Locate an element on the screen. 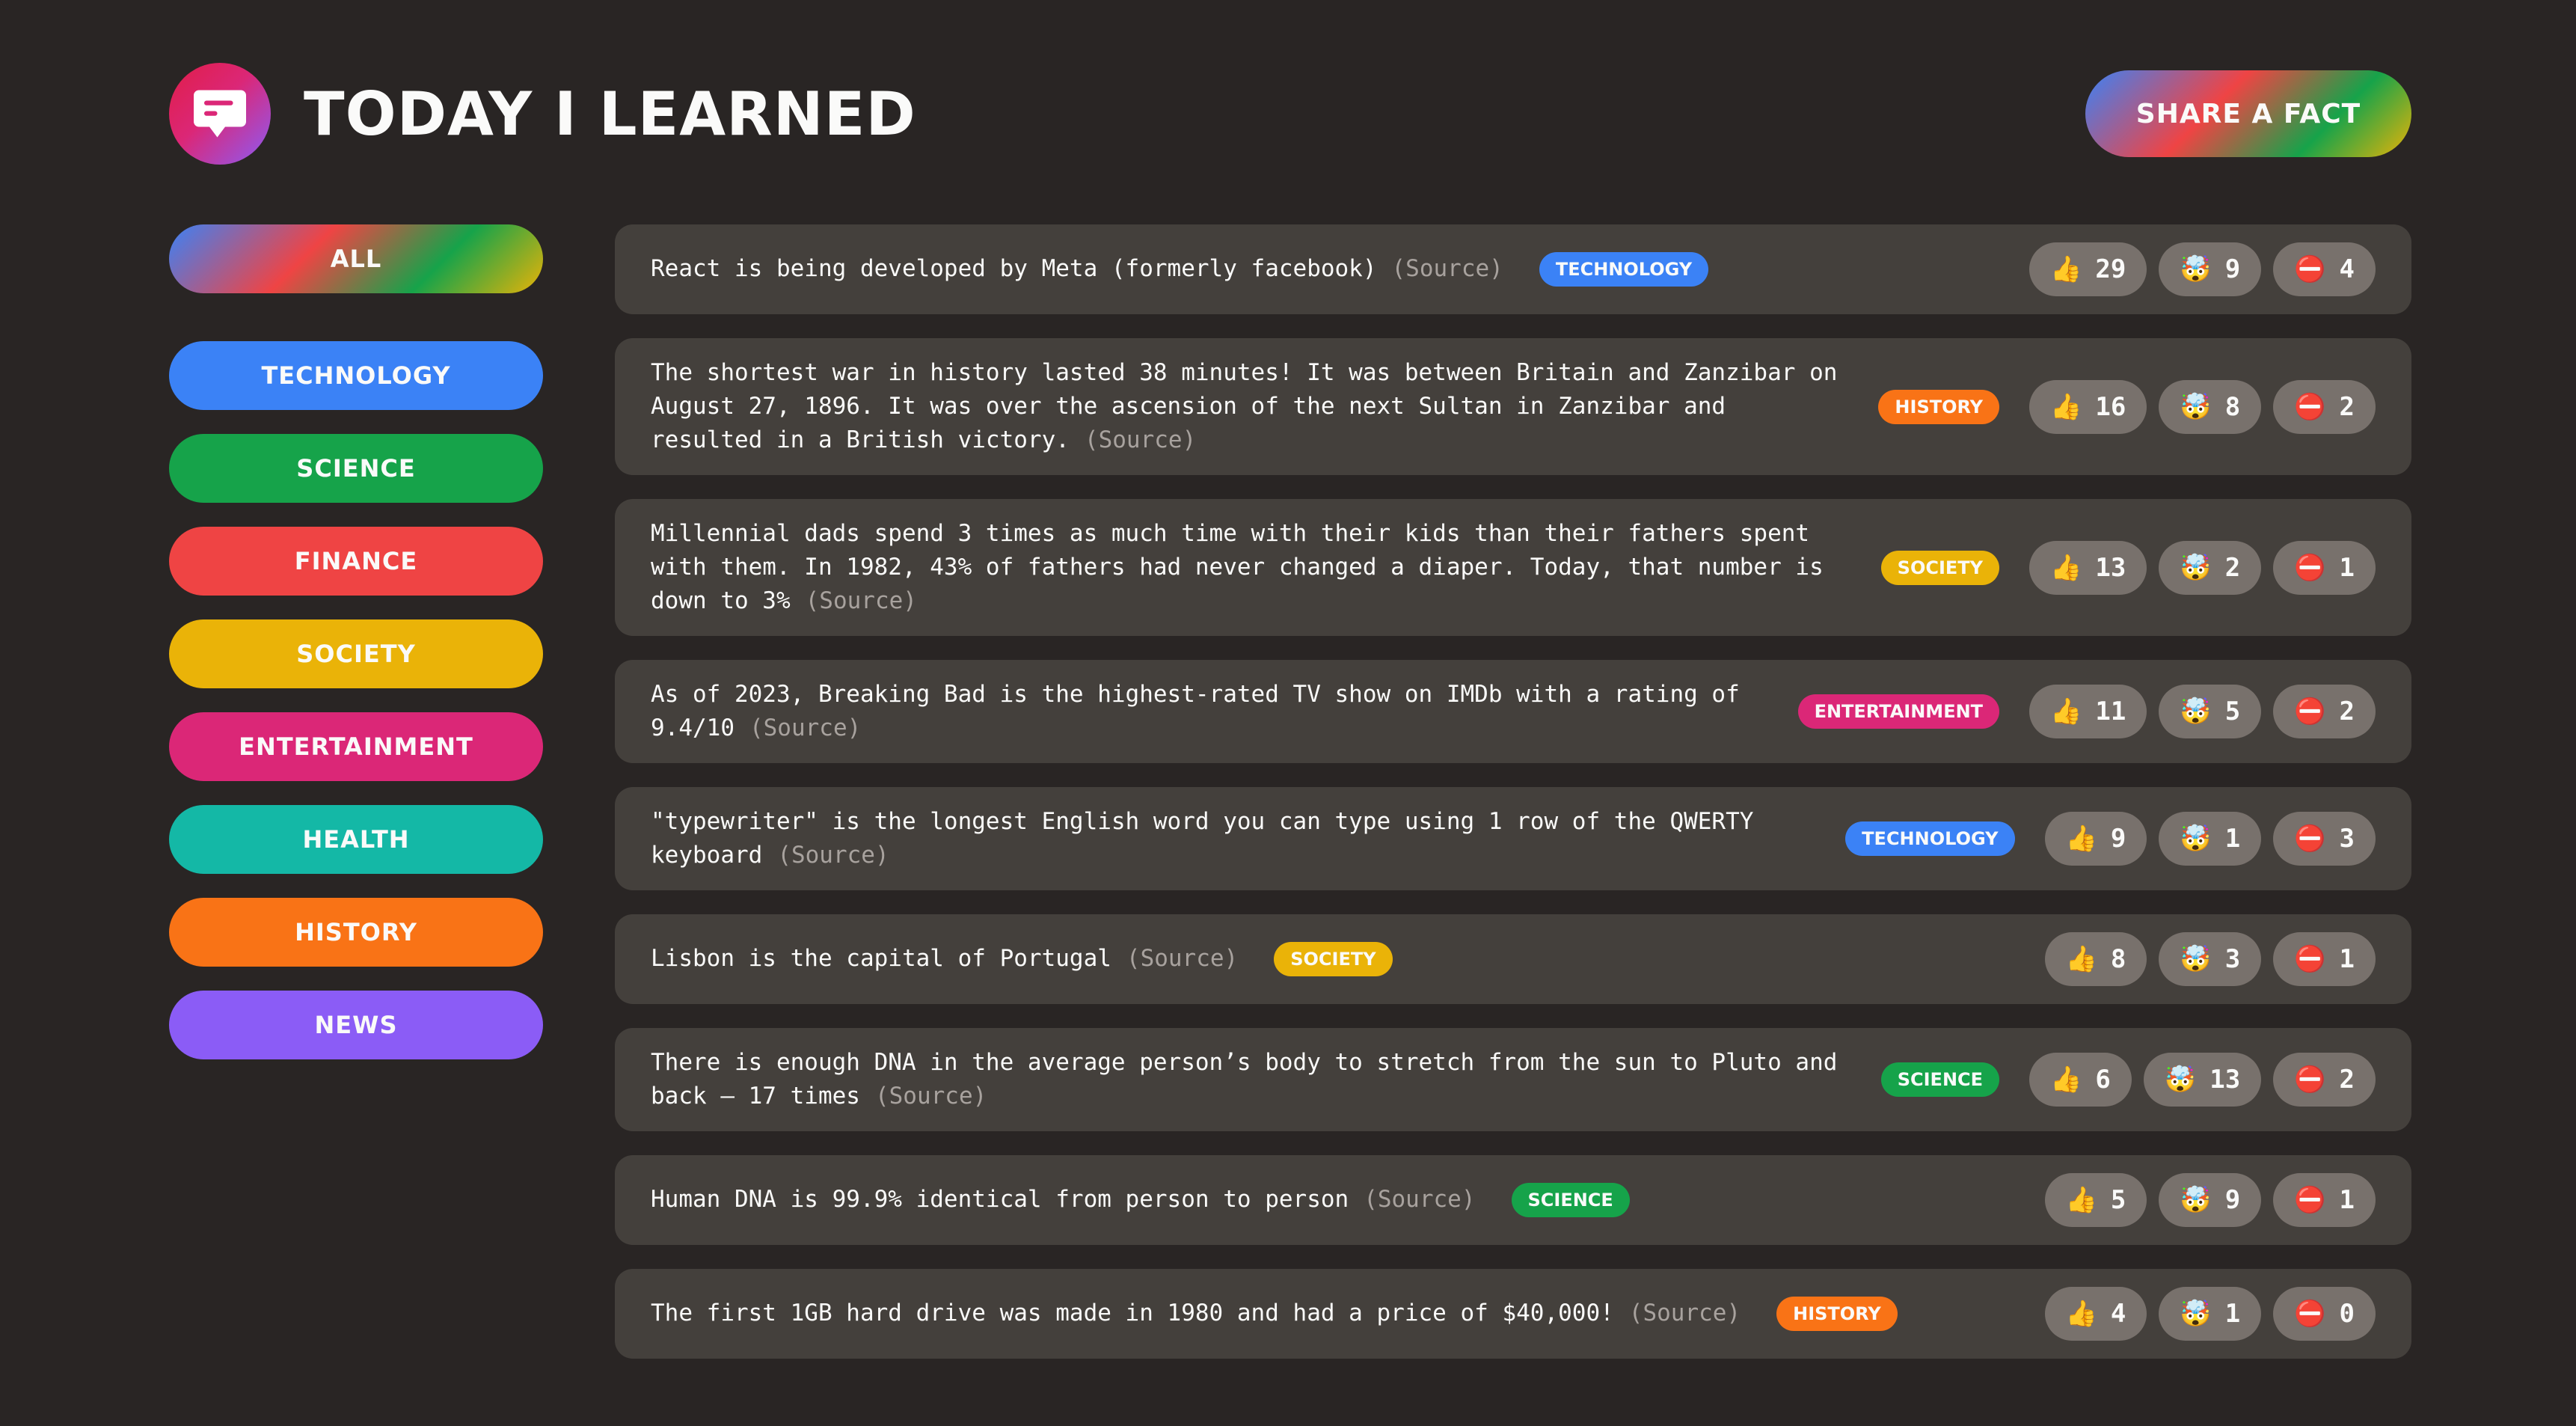 This screenshot has width=2576, height=1426. category-health-button: Health is located at coordinates (356, 839).